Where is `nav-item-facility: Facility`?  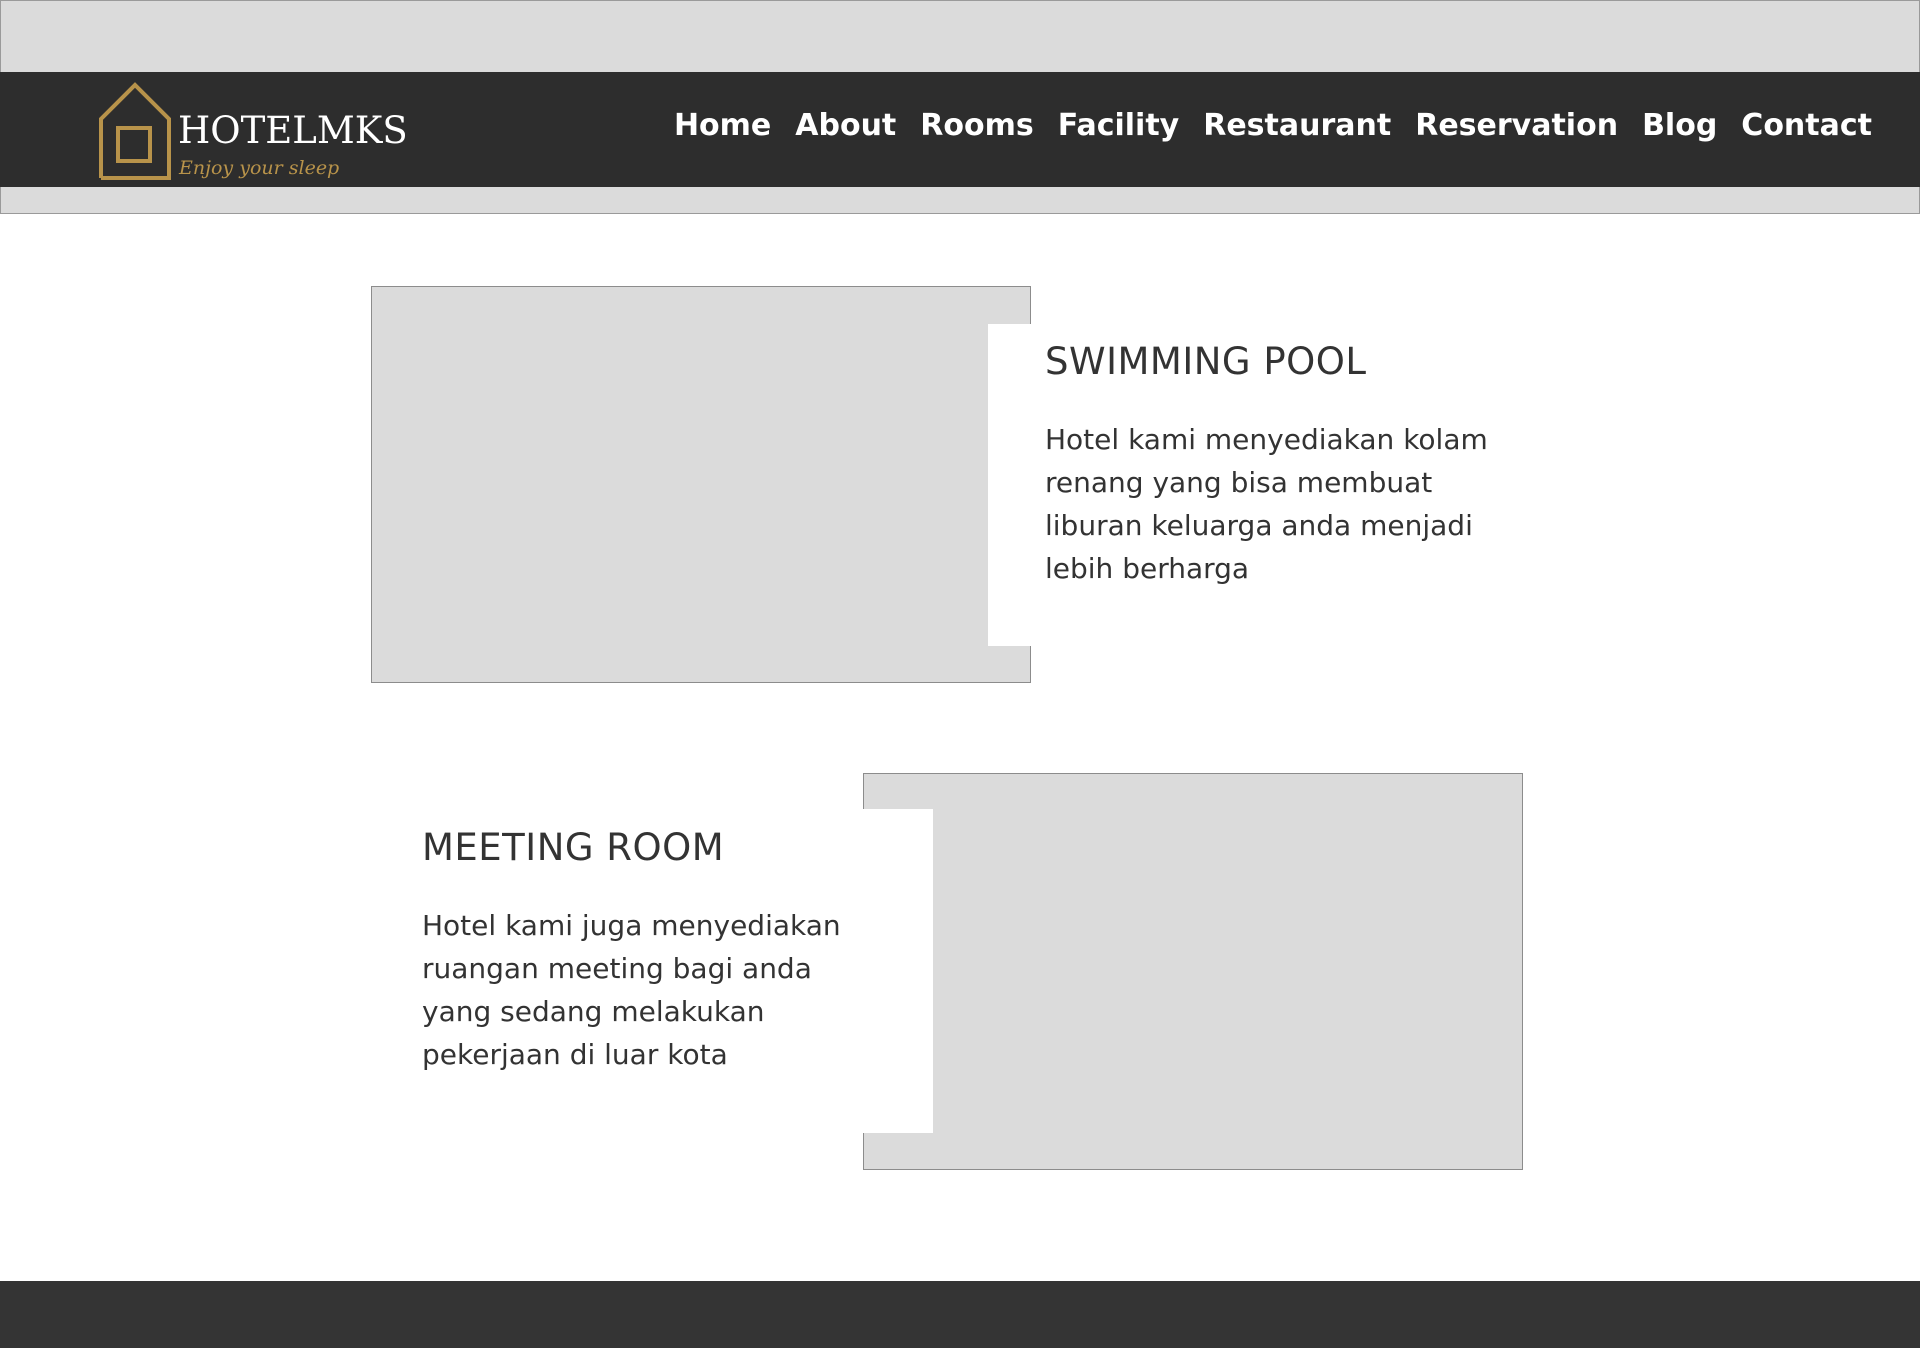 nav-item-facility: Facility is located at coordinates (1119, 125).